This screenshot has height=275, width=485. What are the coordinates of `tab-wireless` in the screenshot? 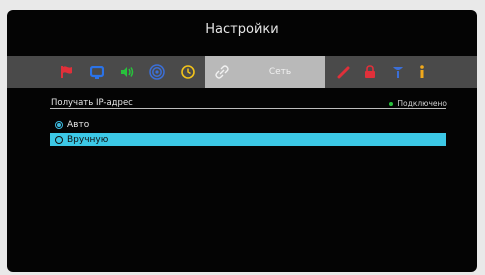 It's located at (157, 72).